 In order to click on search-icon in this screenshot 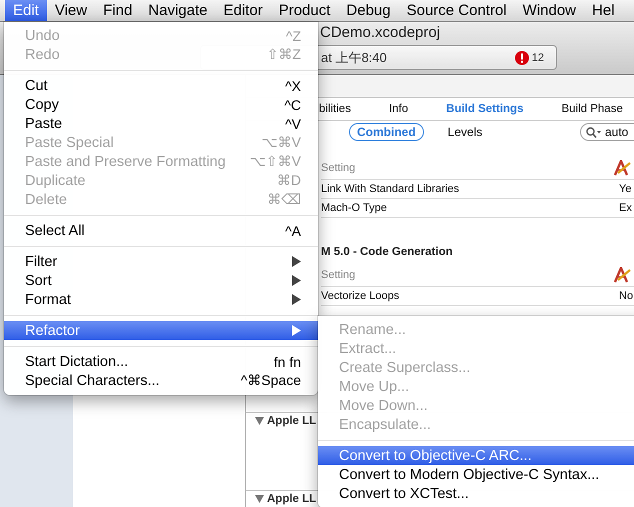, I will do `click(594, 132)`.